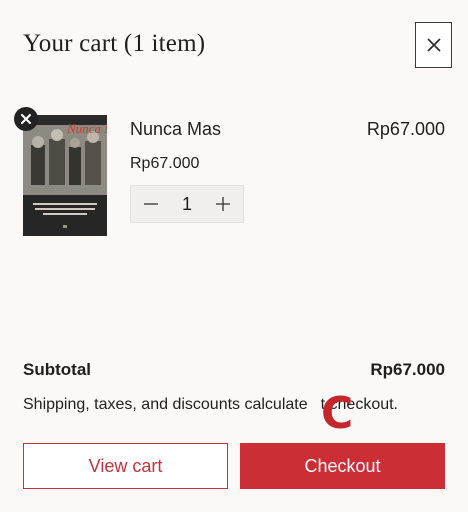  I want to click on product-image: Nunca Mas, so click(65, 175).